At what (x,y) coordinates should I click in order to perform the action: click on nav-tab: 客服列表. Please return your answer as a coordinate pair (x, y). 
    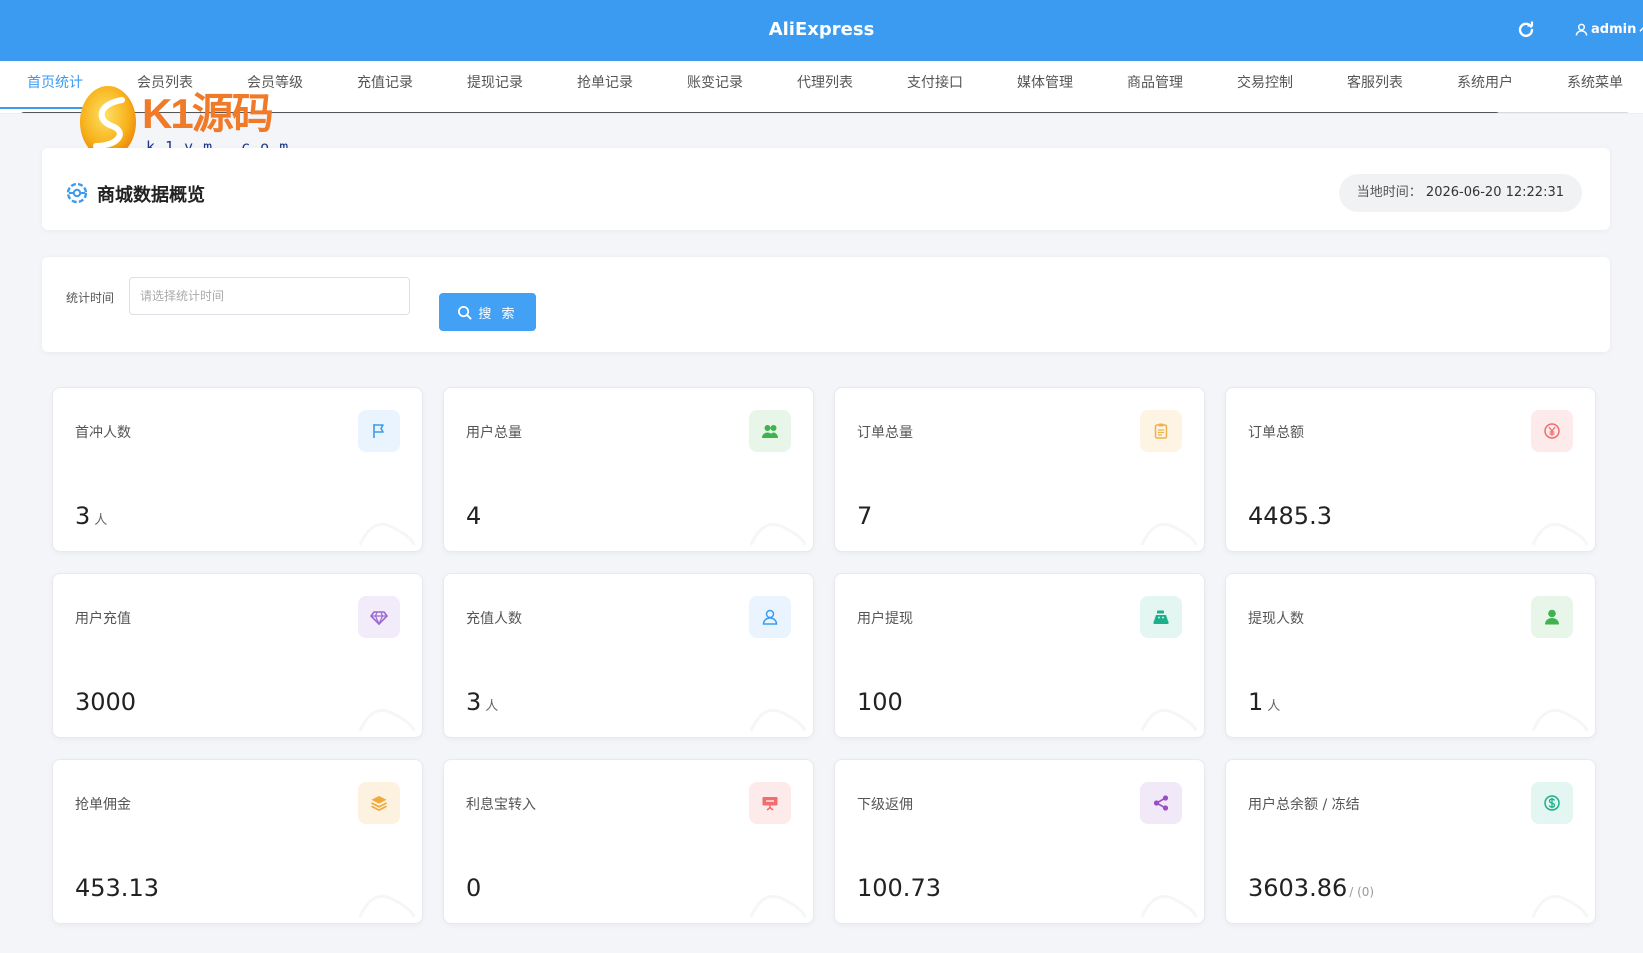
    Looking at the image, I should click on (1375, 85).